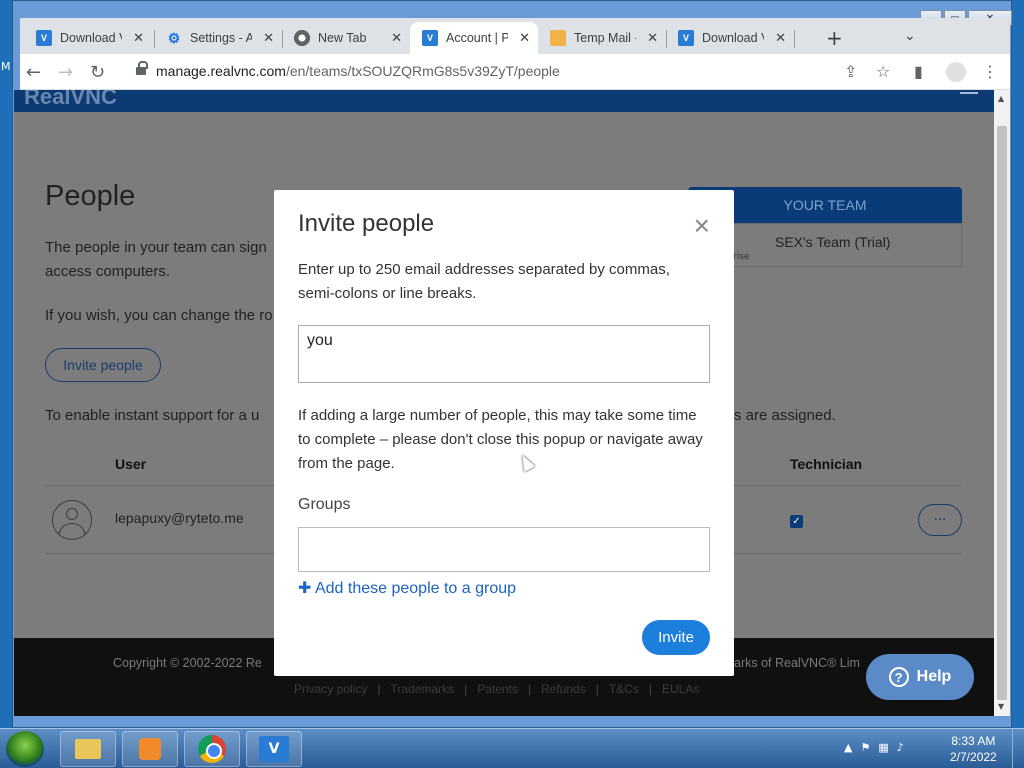  I want to click on taskbar-media-player, so click(150, 749).